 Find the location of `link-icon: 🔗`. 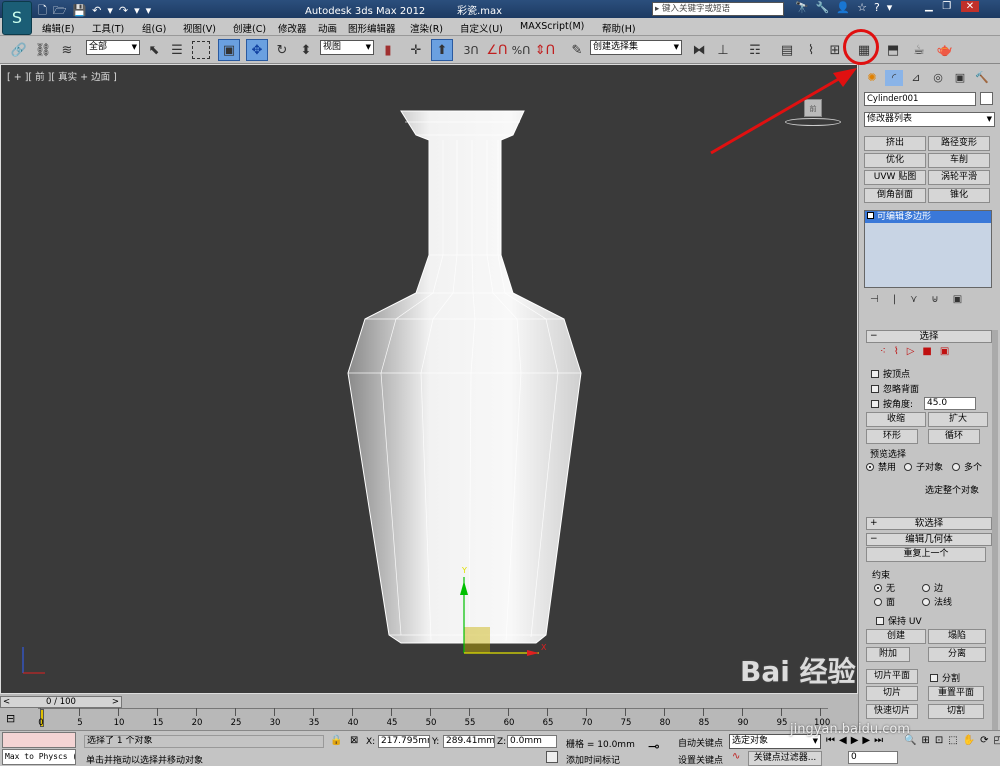

link-icon: 🔗 is located at coordinates (19, 50).